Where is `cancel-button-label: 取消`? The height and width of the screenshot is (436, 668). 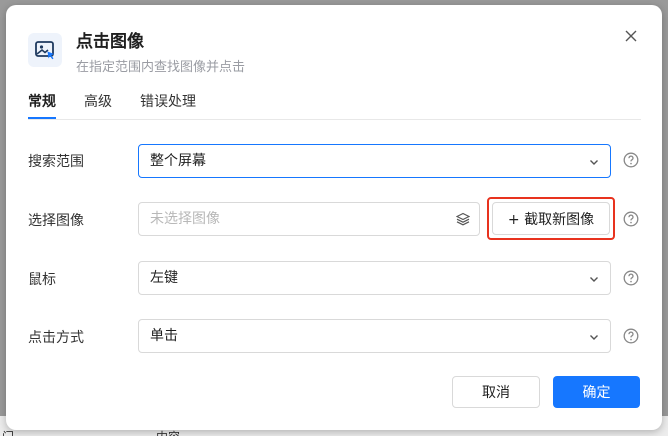 cancel-button-label: 取消 is located at coordinates (496, 393).